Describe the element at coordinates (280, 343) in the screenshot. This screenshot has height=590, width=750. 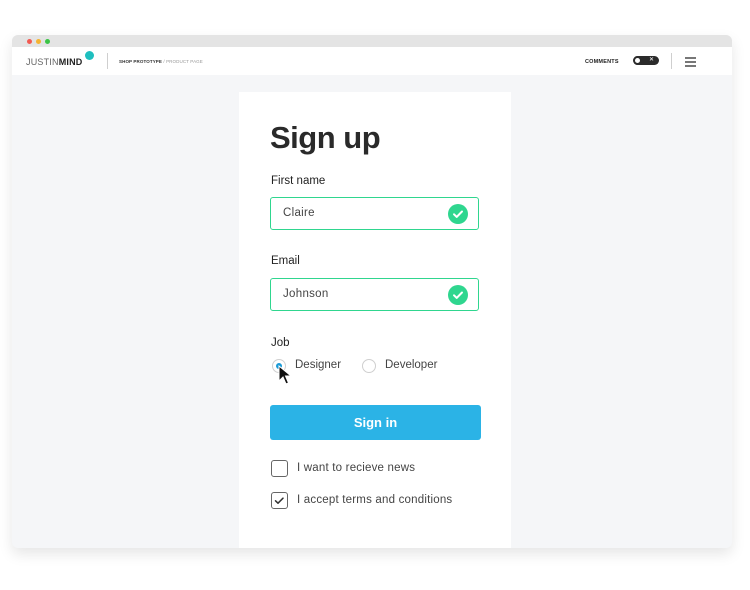
I see `job-label: Job` at that location.